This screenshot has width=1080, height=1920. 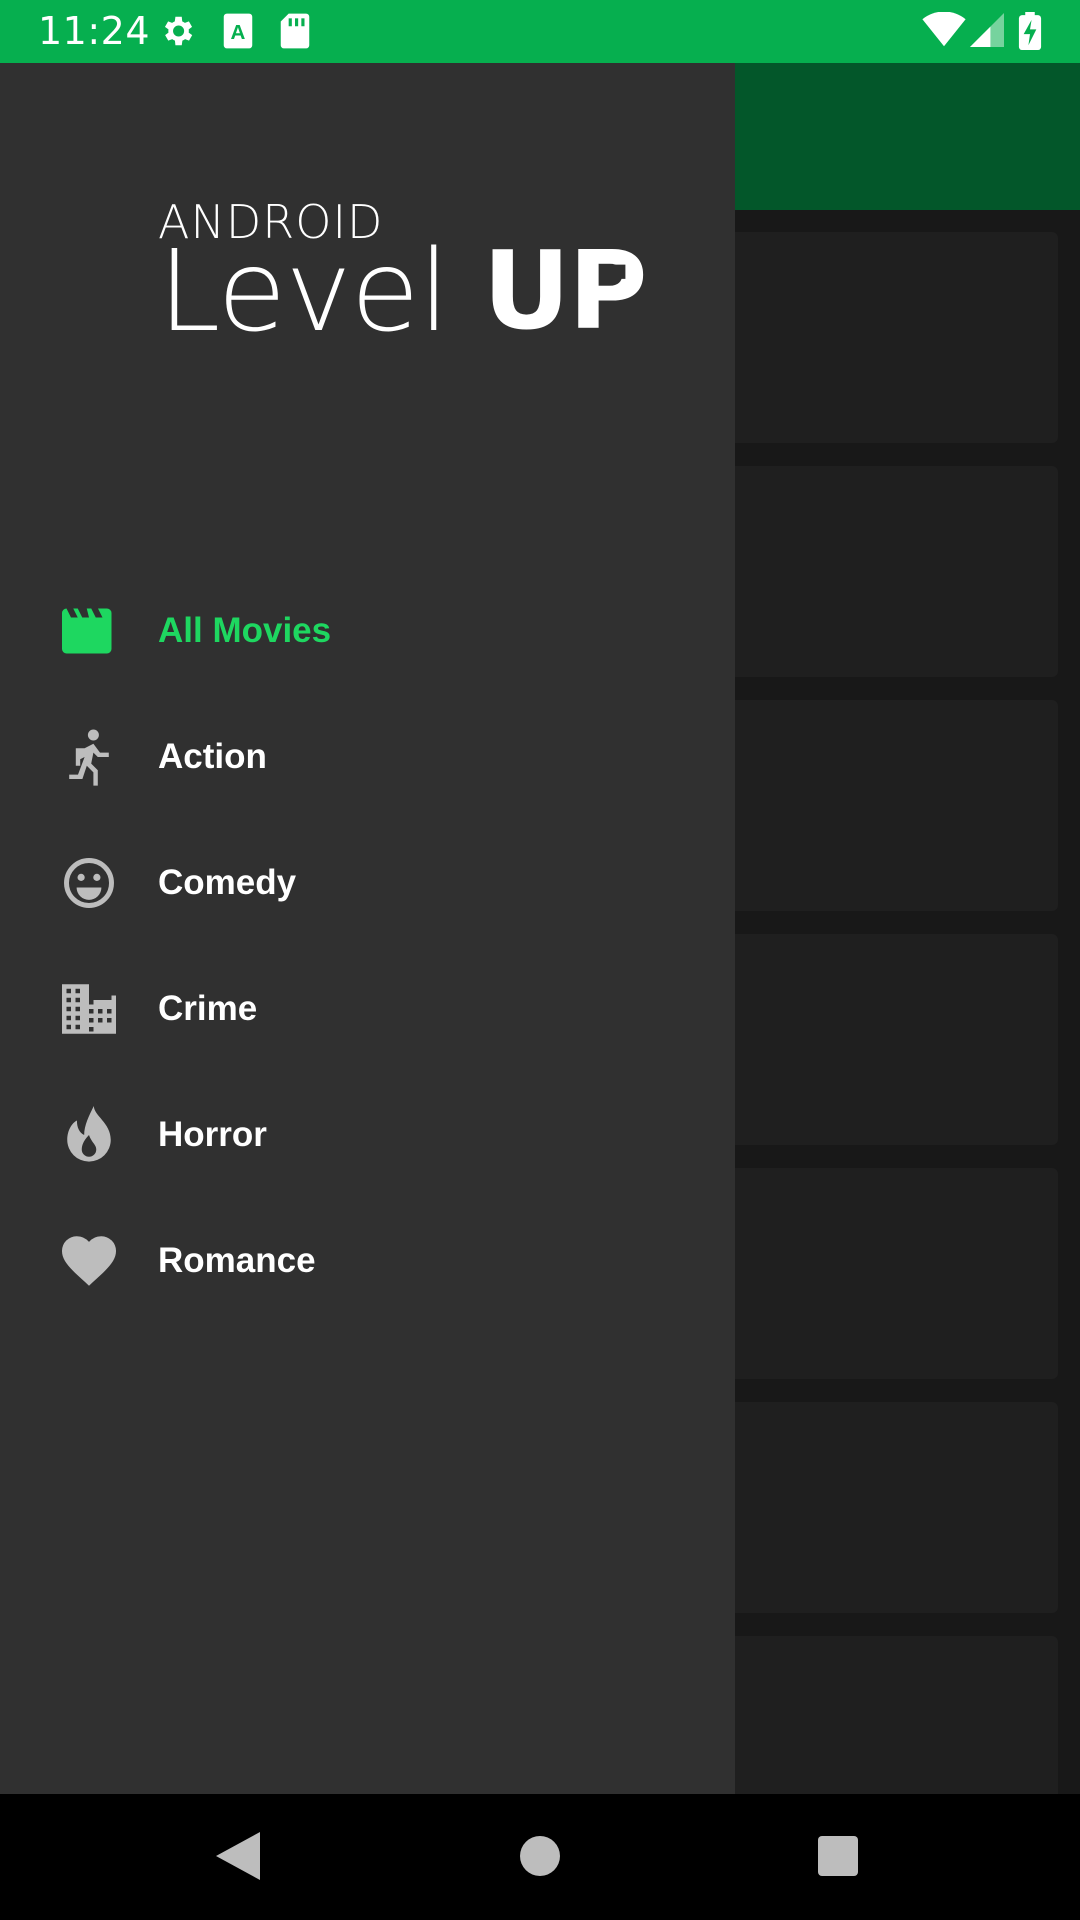 I want to click on building-icon, so click(x=89, y=1009).